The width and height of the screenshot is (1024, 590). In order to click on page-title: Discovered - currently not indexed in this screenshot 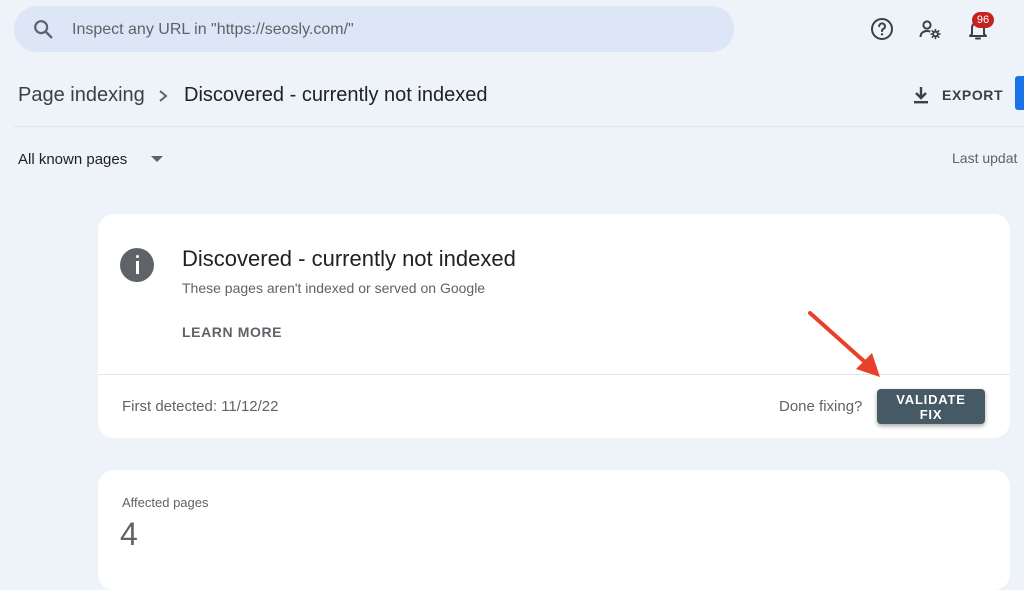, I will do `click(336, 95)`.